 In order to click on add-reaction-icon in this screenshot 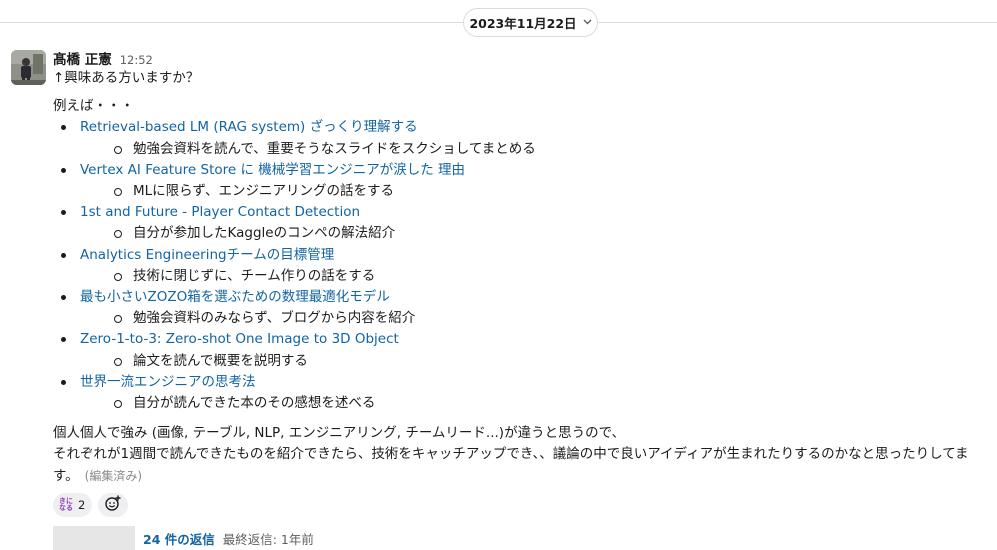, I will do `click(113, 505)`.